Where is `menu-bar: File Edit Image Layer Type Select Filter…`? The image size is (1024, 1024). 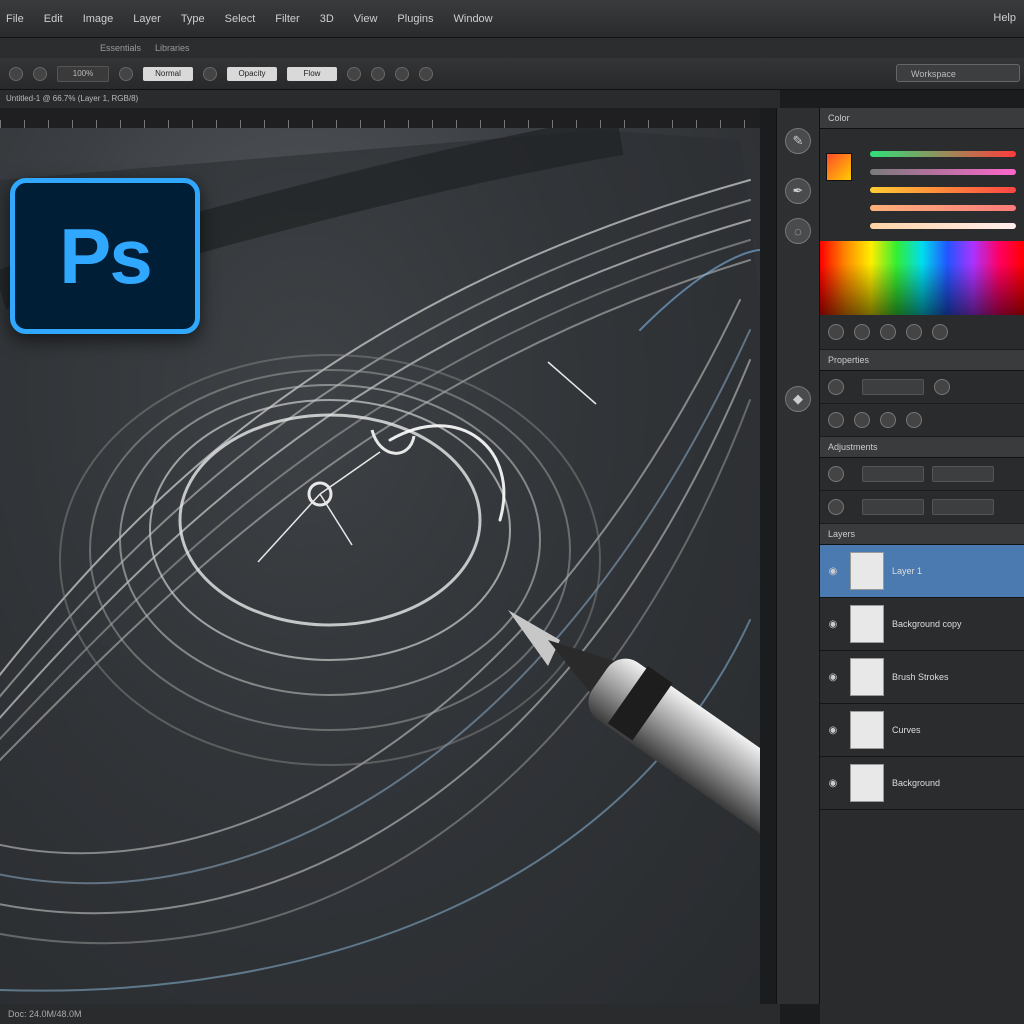 menu-bar: File Edit Image Layer Type Select Filter… is located at coordinates (512, 19).